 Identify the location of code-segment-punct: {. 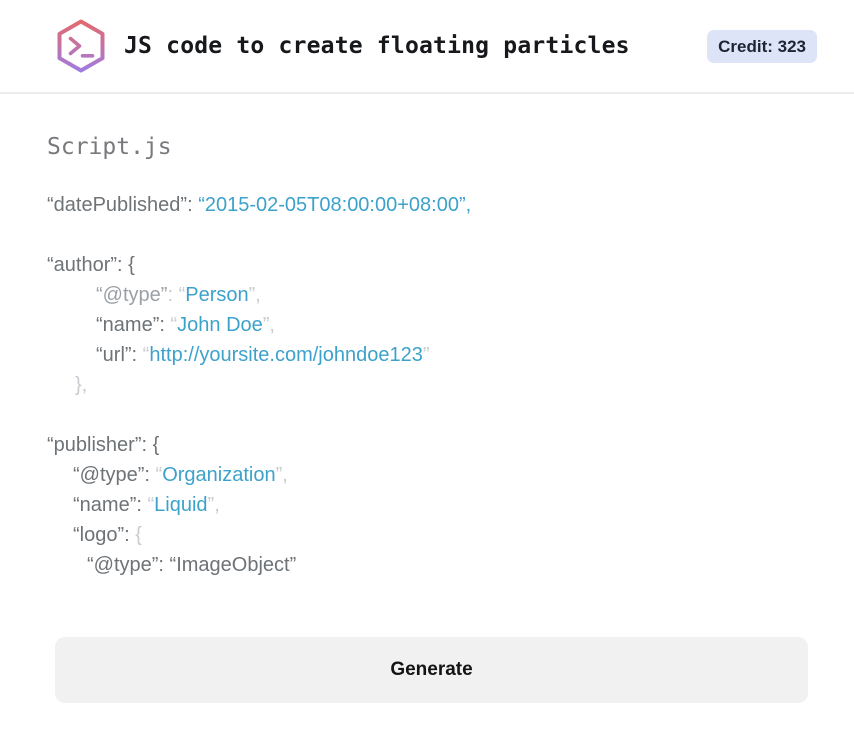
(138, 535).